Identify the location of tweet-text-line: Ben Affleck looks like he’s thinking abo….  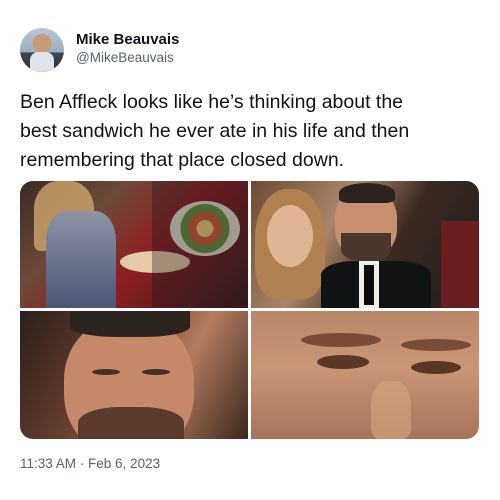
(212, 102).